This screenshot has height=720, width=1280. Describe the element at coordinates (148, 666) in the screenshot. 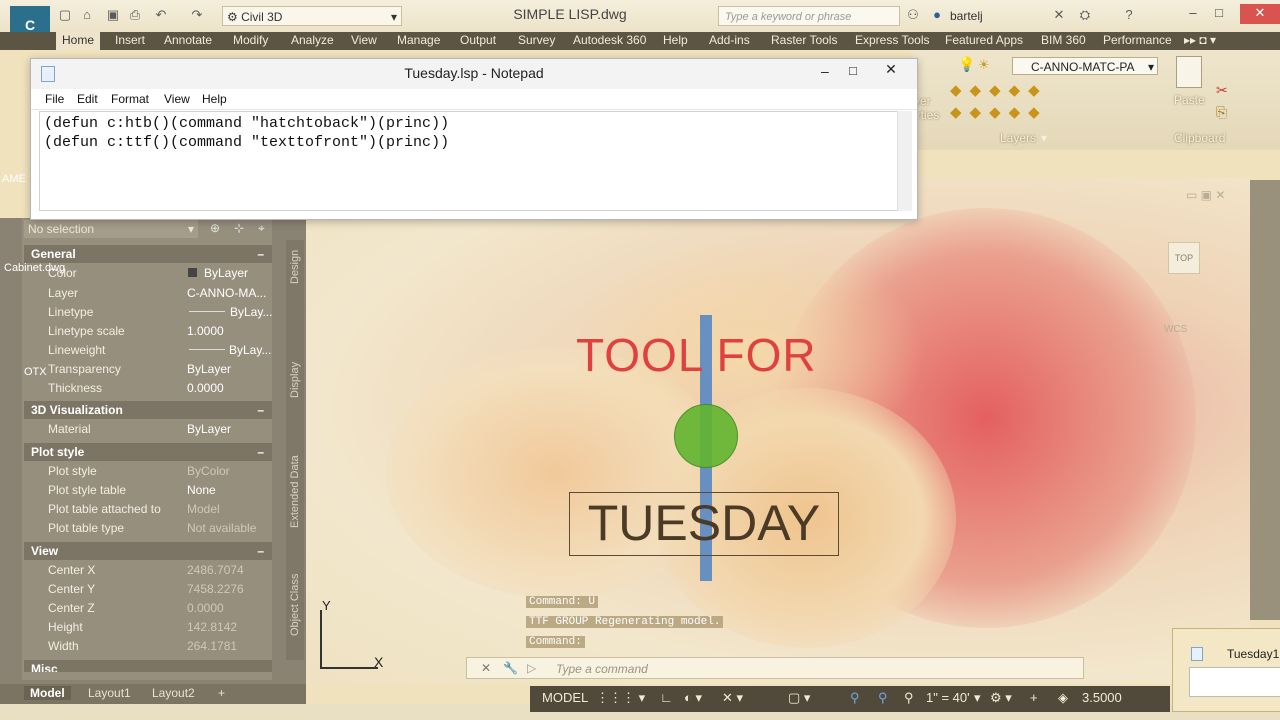

I see `section-misc: Misc` at that location.